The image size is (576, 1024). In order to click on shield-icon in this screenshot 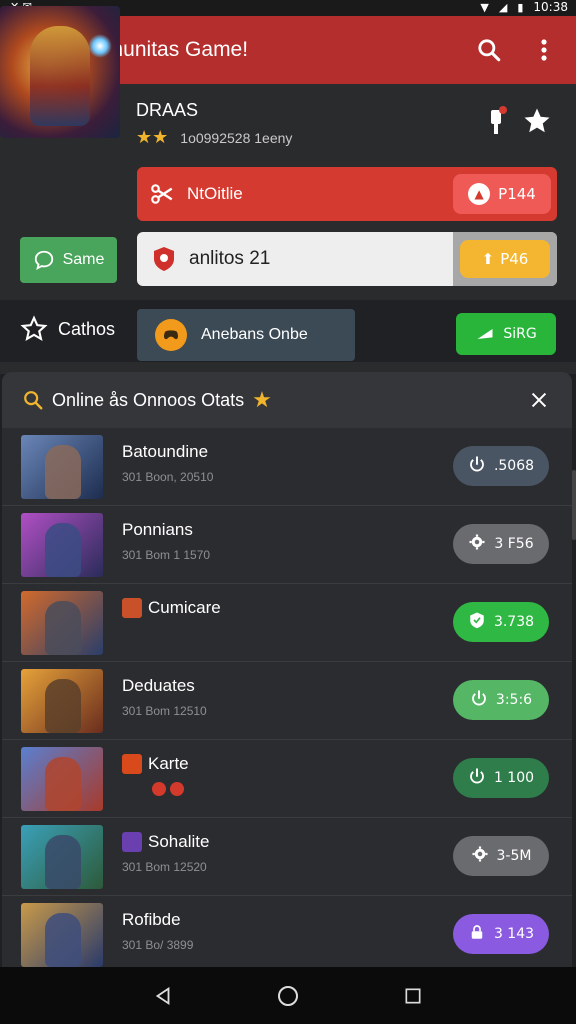, I will do `click(477, 622)`.